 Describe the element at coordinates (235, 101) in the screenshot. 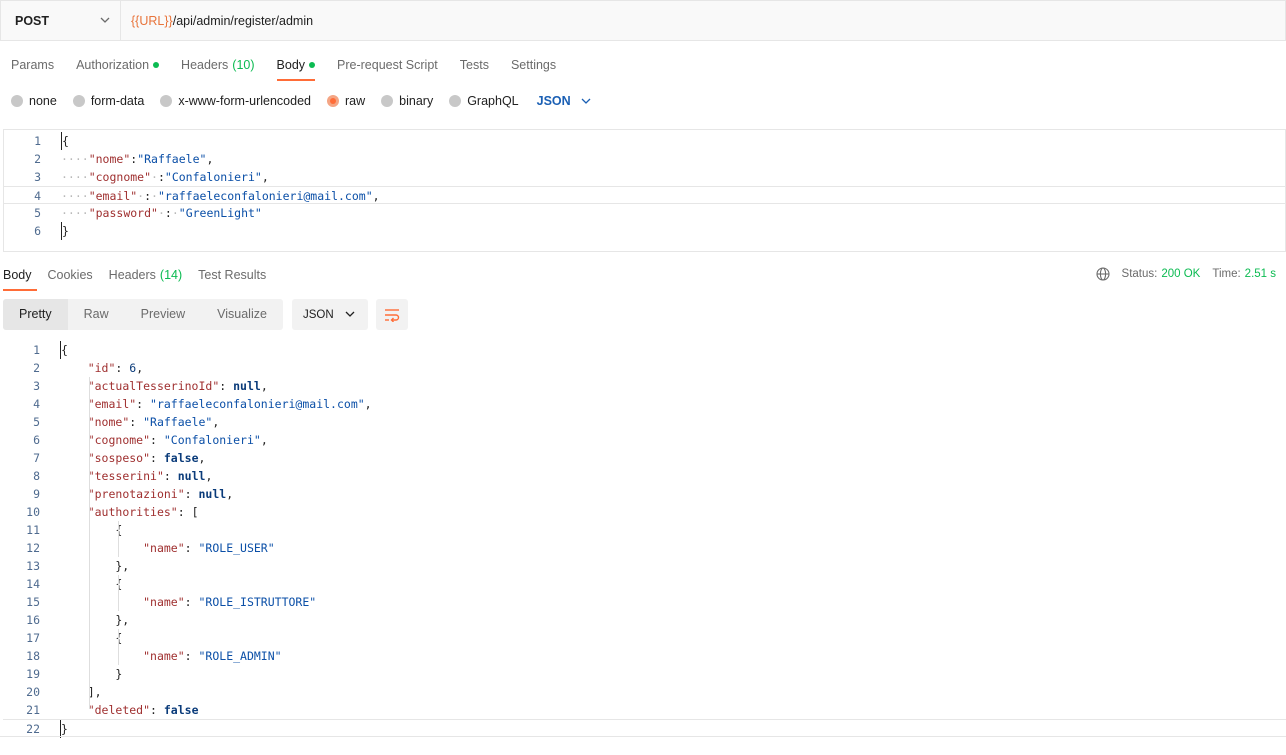

I see `radio-x-www-form-urlencoded: x-www-form-urlencoded` at that location.